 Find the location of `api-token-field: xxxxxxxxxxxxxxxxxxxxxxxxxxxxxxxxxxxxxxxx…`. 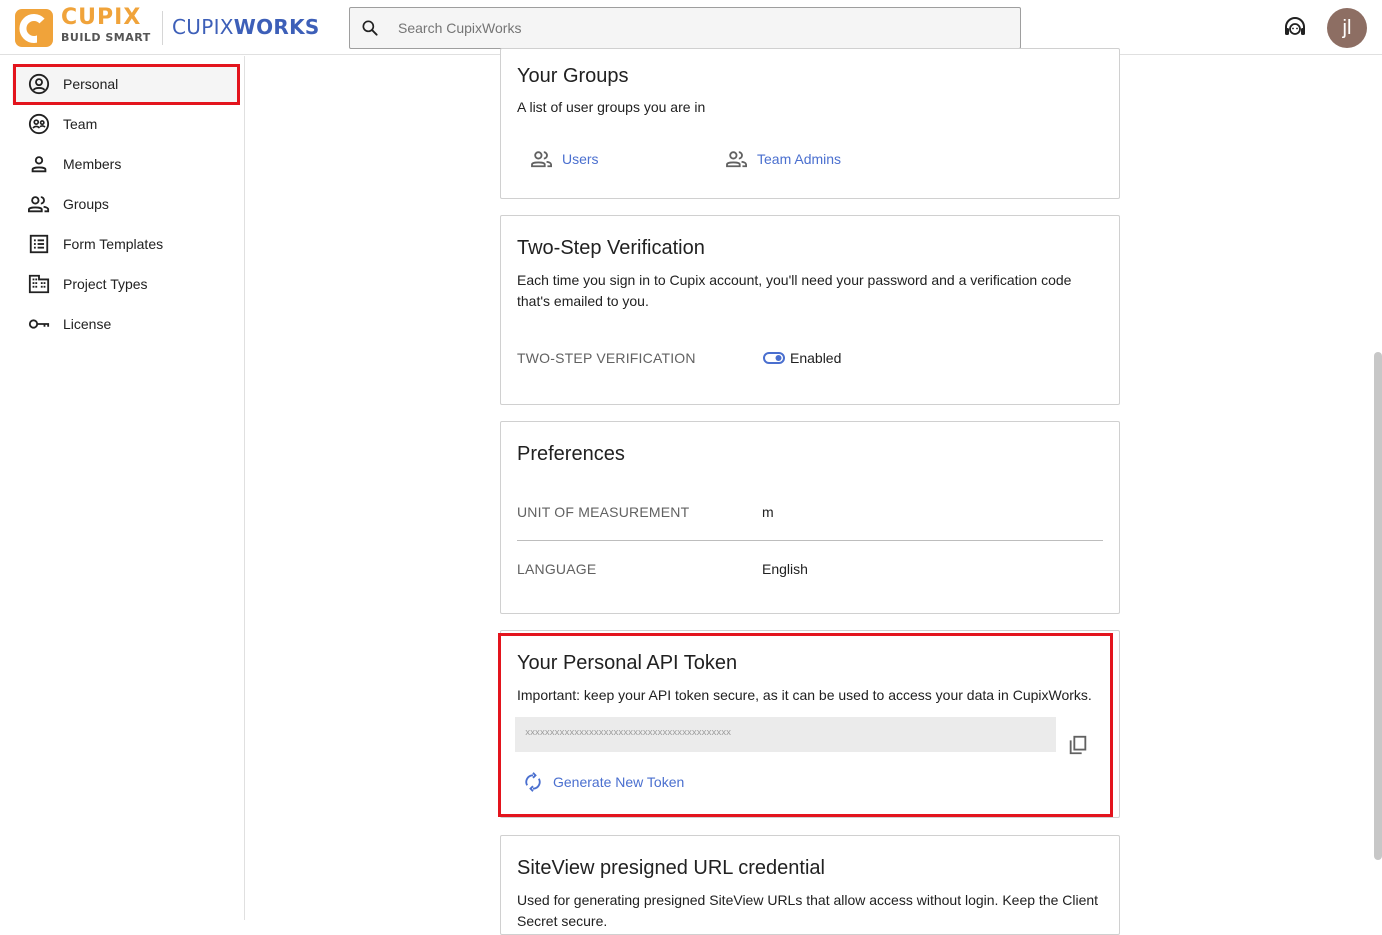

api-token-field: xxxxxxxxxxxxxxxxxxxxxxxxxxxxxxxxxxxxxxxx… is located at coordinates (785, 734).